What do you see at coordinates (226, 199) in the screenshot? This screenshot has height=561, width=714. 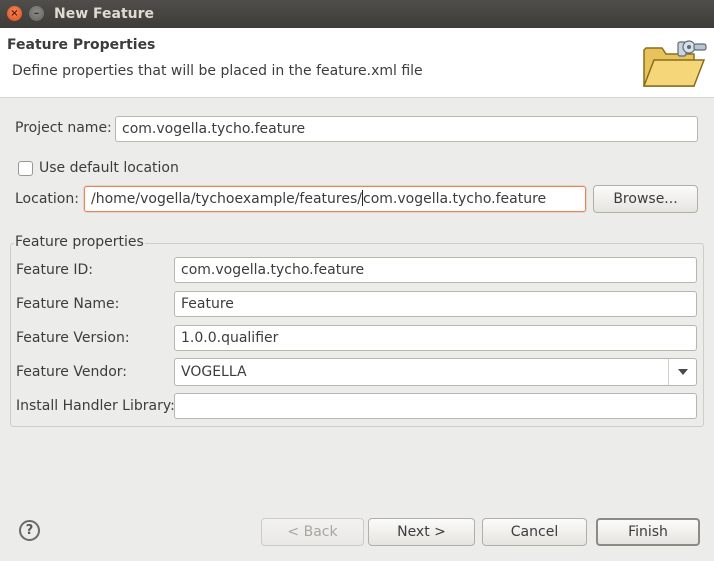 I see `location-value-path: /home/vogella/tychoexample/features/` at bounding box center [226, 199].